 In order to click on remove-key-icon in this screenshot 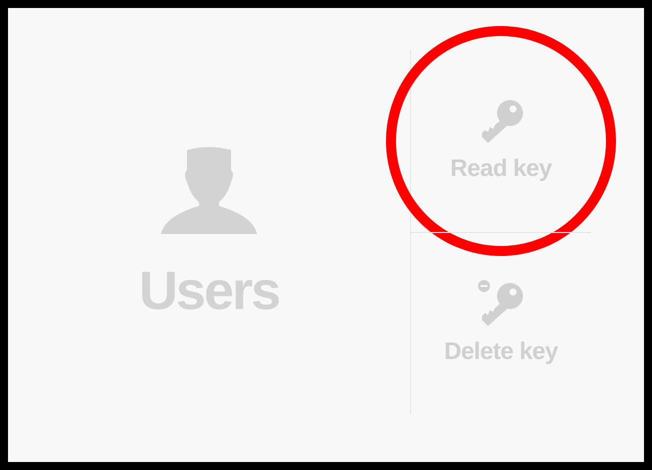, I will do `click(501, 303)`.